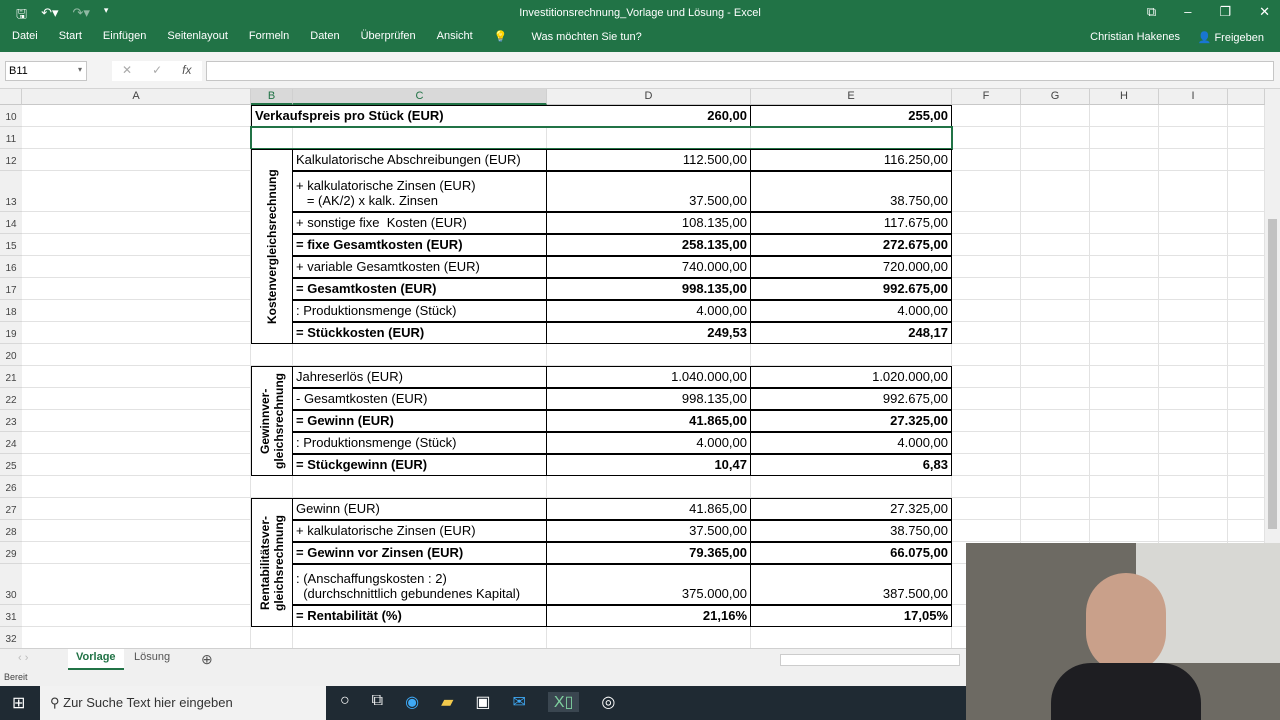 The height and width of the screenshot is (720, 1280). Describe the element at coordinates (11, 399) in the screenshot. I see `row-header-22: 22` at that location.